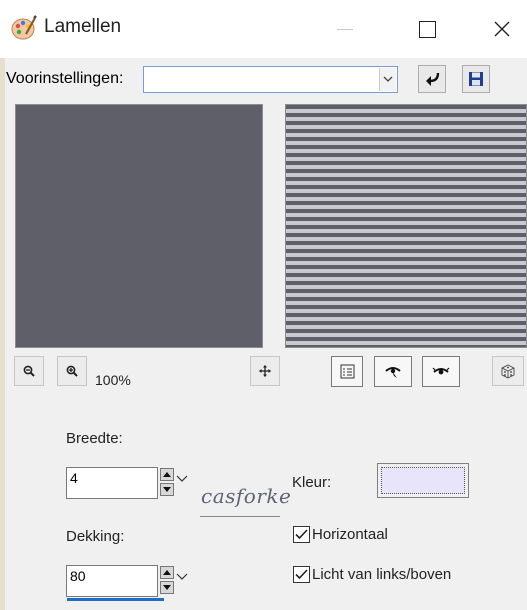  I want to click on move-arrows-icon, so click(265, 371).